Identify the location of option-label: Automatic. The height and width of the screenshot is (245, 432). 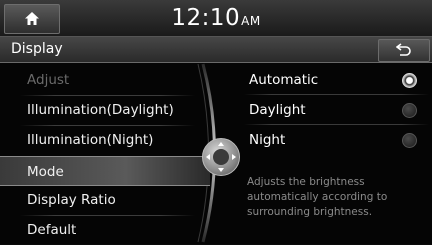
(284, 80).